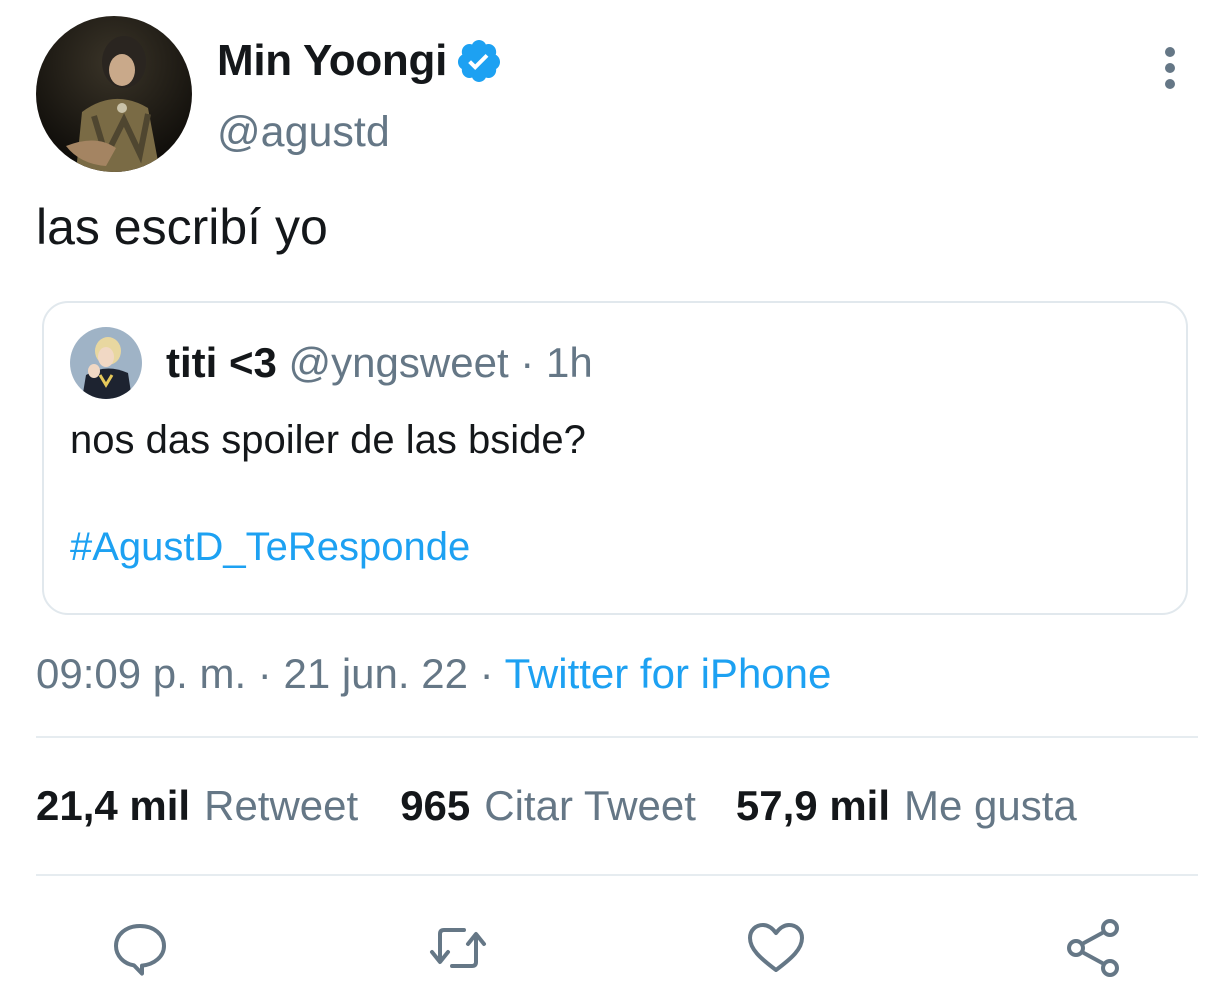 The image size is (1227, 1000). I want to click on retweet-button, so click(458, 948).